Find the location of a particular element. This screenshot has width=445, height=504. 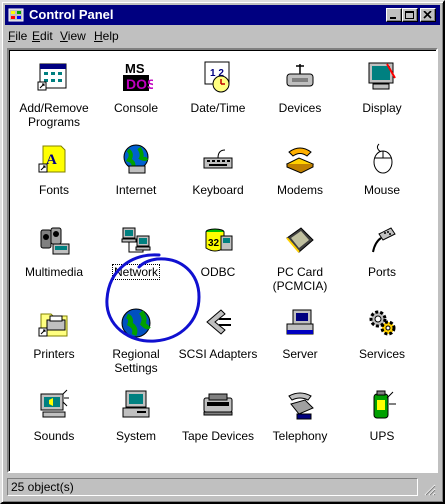

resize-grip-icon is located at coordinates (429, 489).